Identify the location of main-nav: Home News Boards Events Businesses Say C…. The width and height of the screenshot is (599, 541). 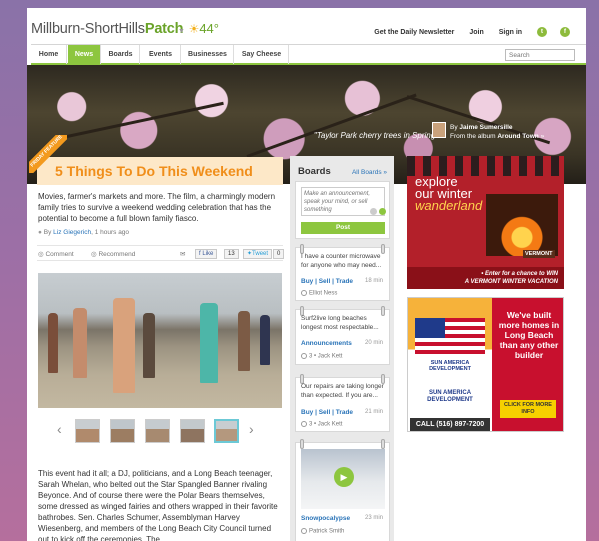
(308, 54).